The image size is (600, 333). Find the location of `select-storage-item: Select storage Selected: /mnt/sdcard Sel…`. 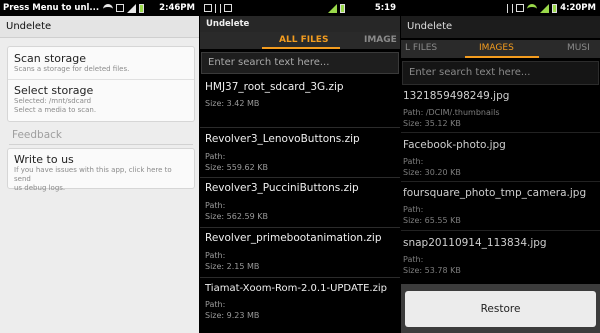

select-storage-item: Select storage Selected: /mnt/sdcard Sel… is located at coordinates (102, 99).